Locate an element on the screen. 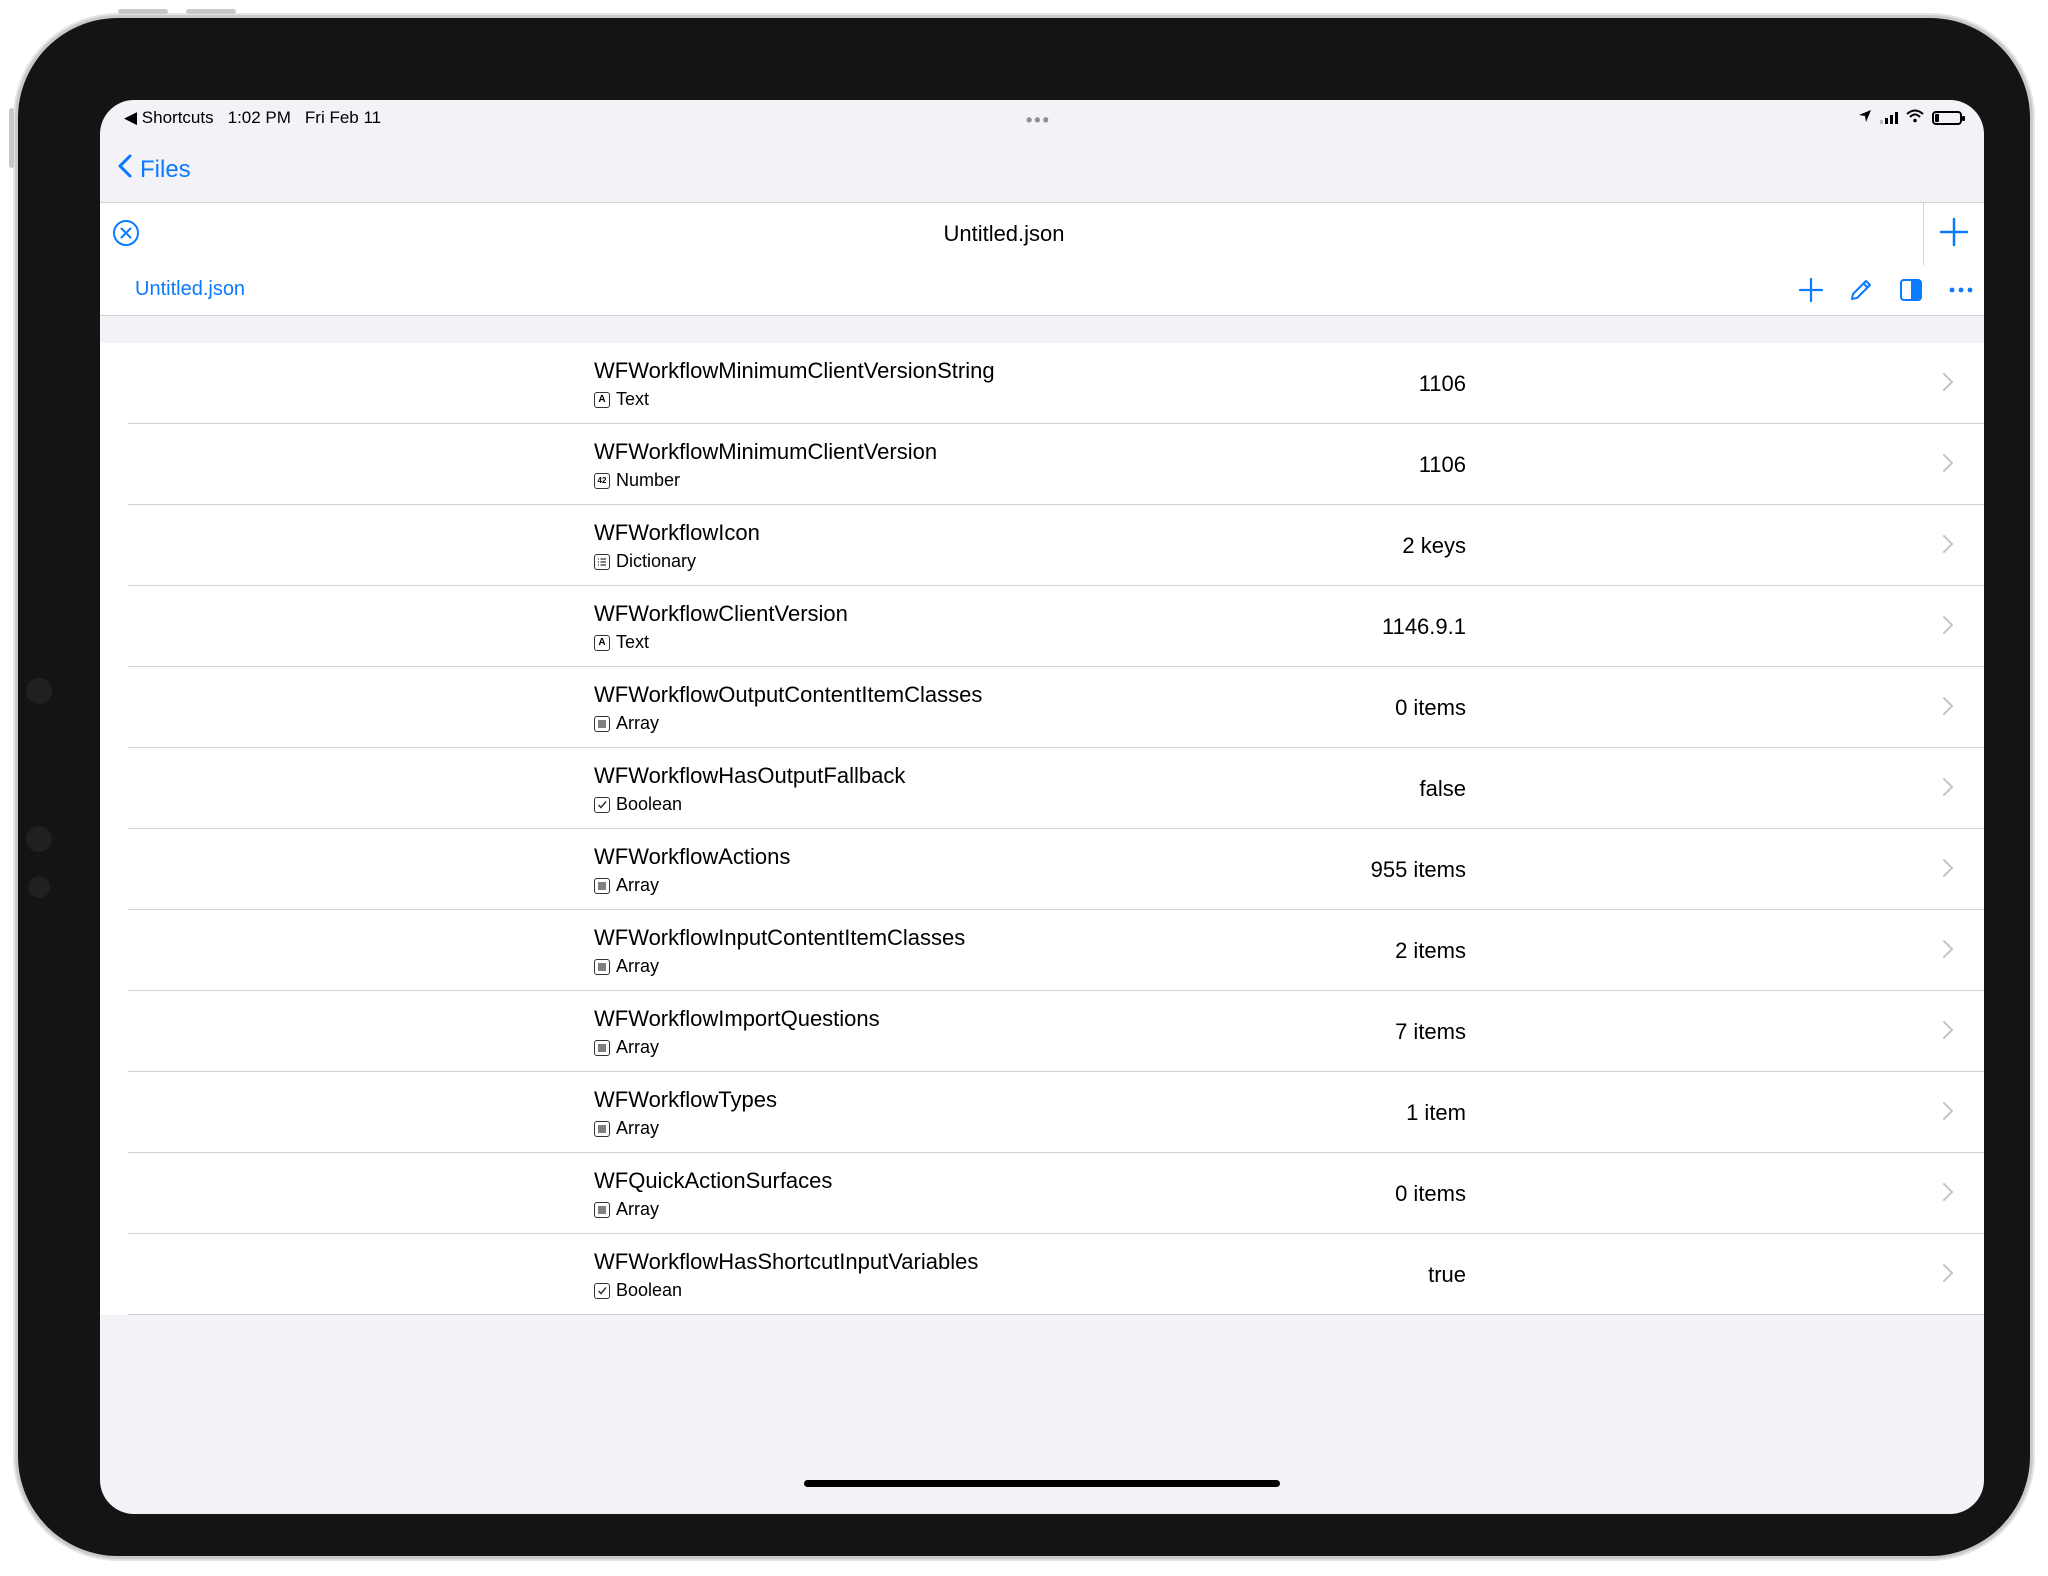  edit-button is located at coordinates (1861, 290).